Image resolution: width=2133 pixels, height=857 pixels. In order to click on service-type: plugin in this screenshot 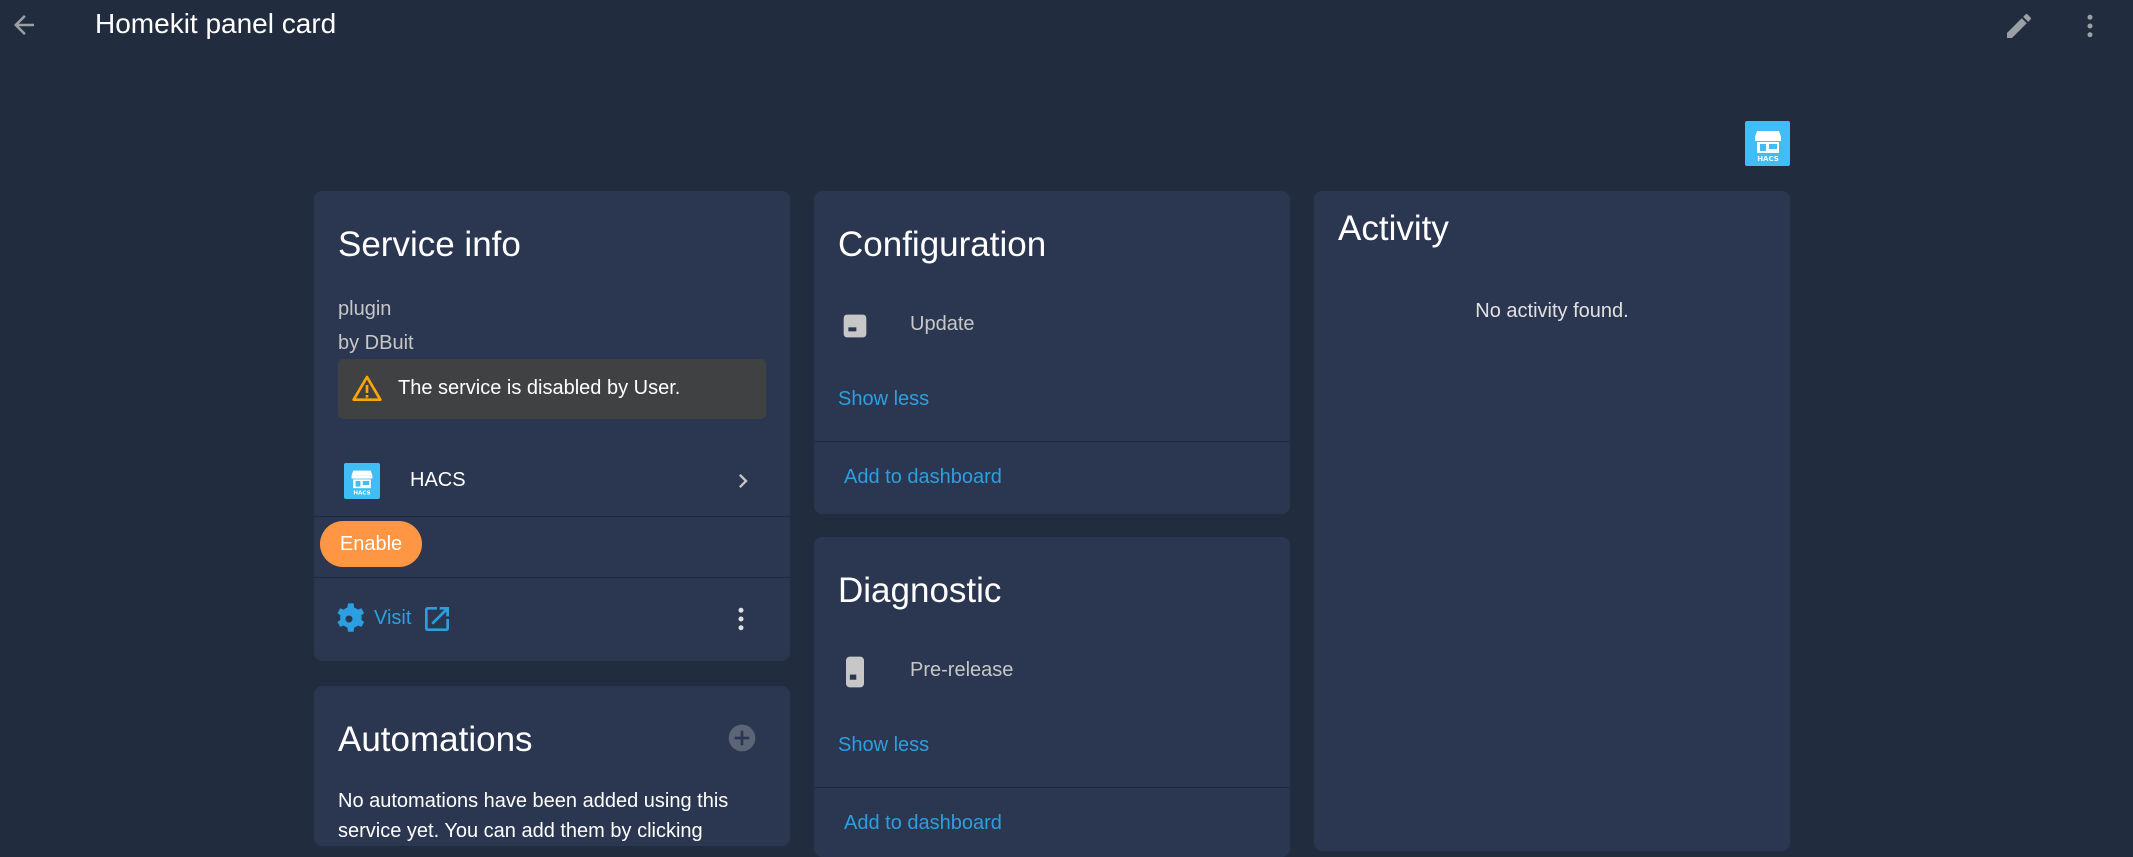, I will do `click(365, 309)`.